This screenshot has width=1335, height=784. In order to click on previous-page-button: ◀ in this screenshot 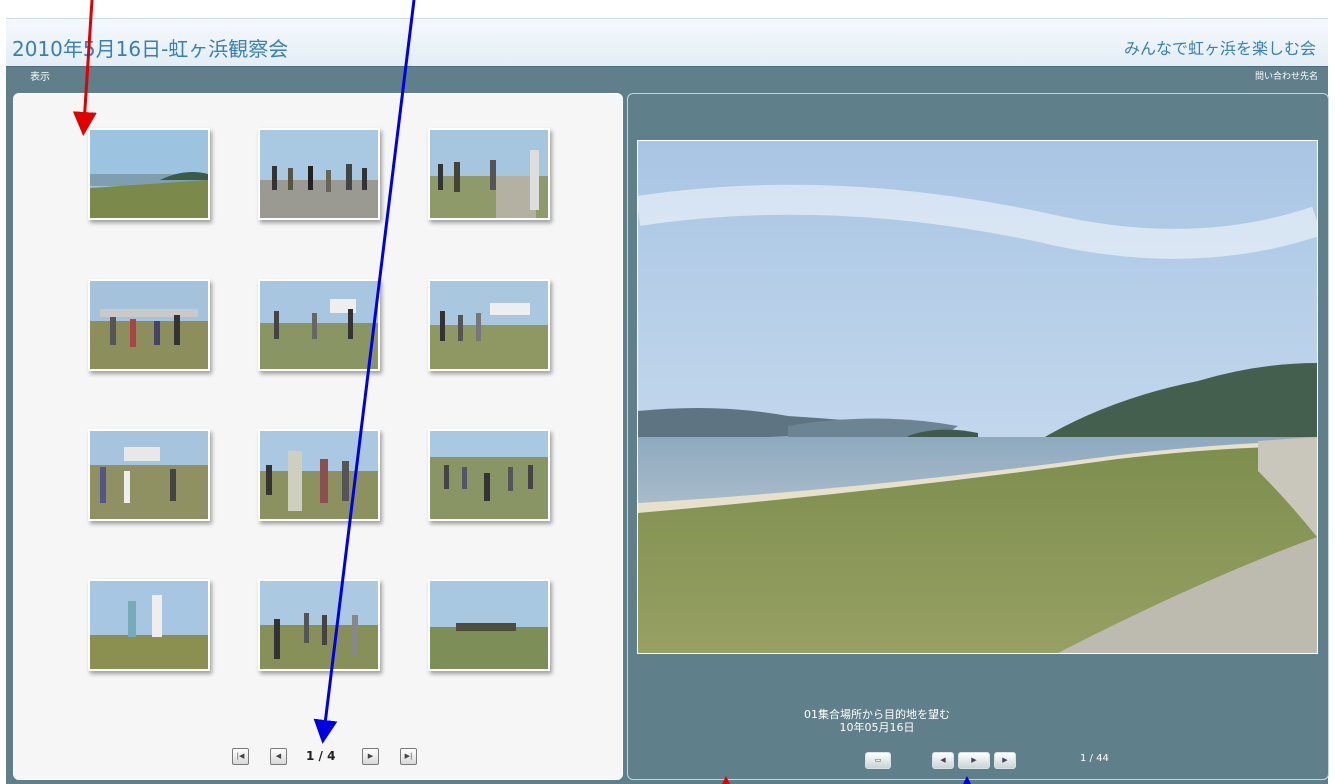, I will do `click(278, 756)`.